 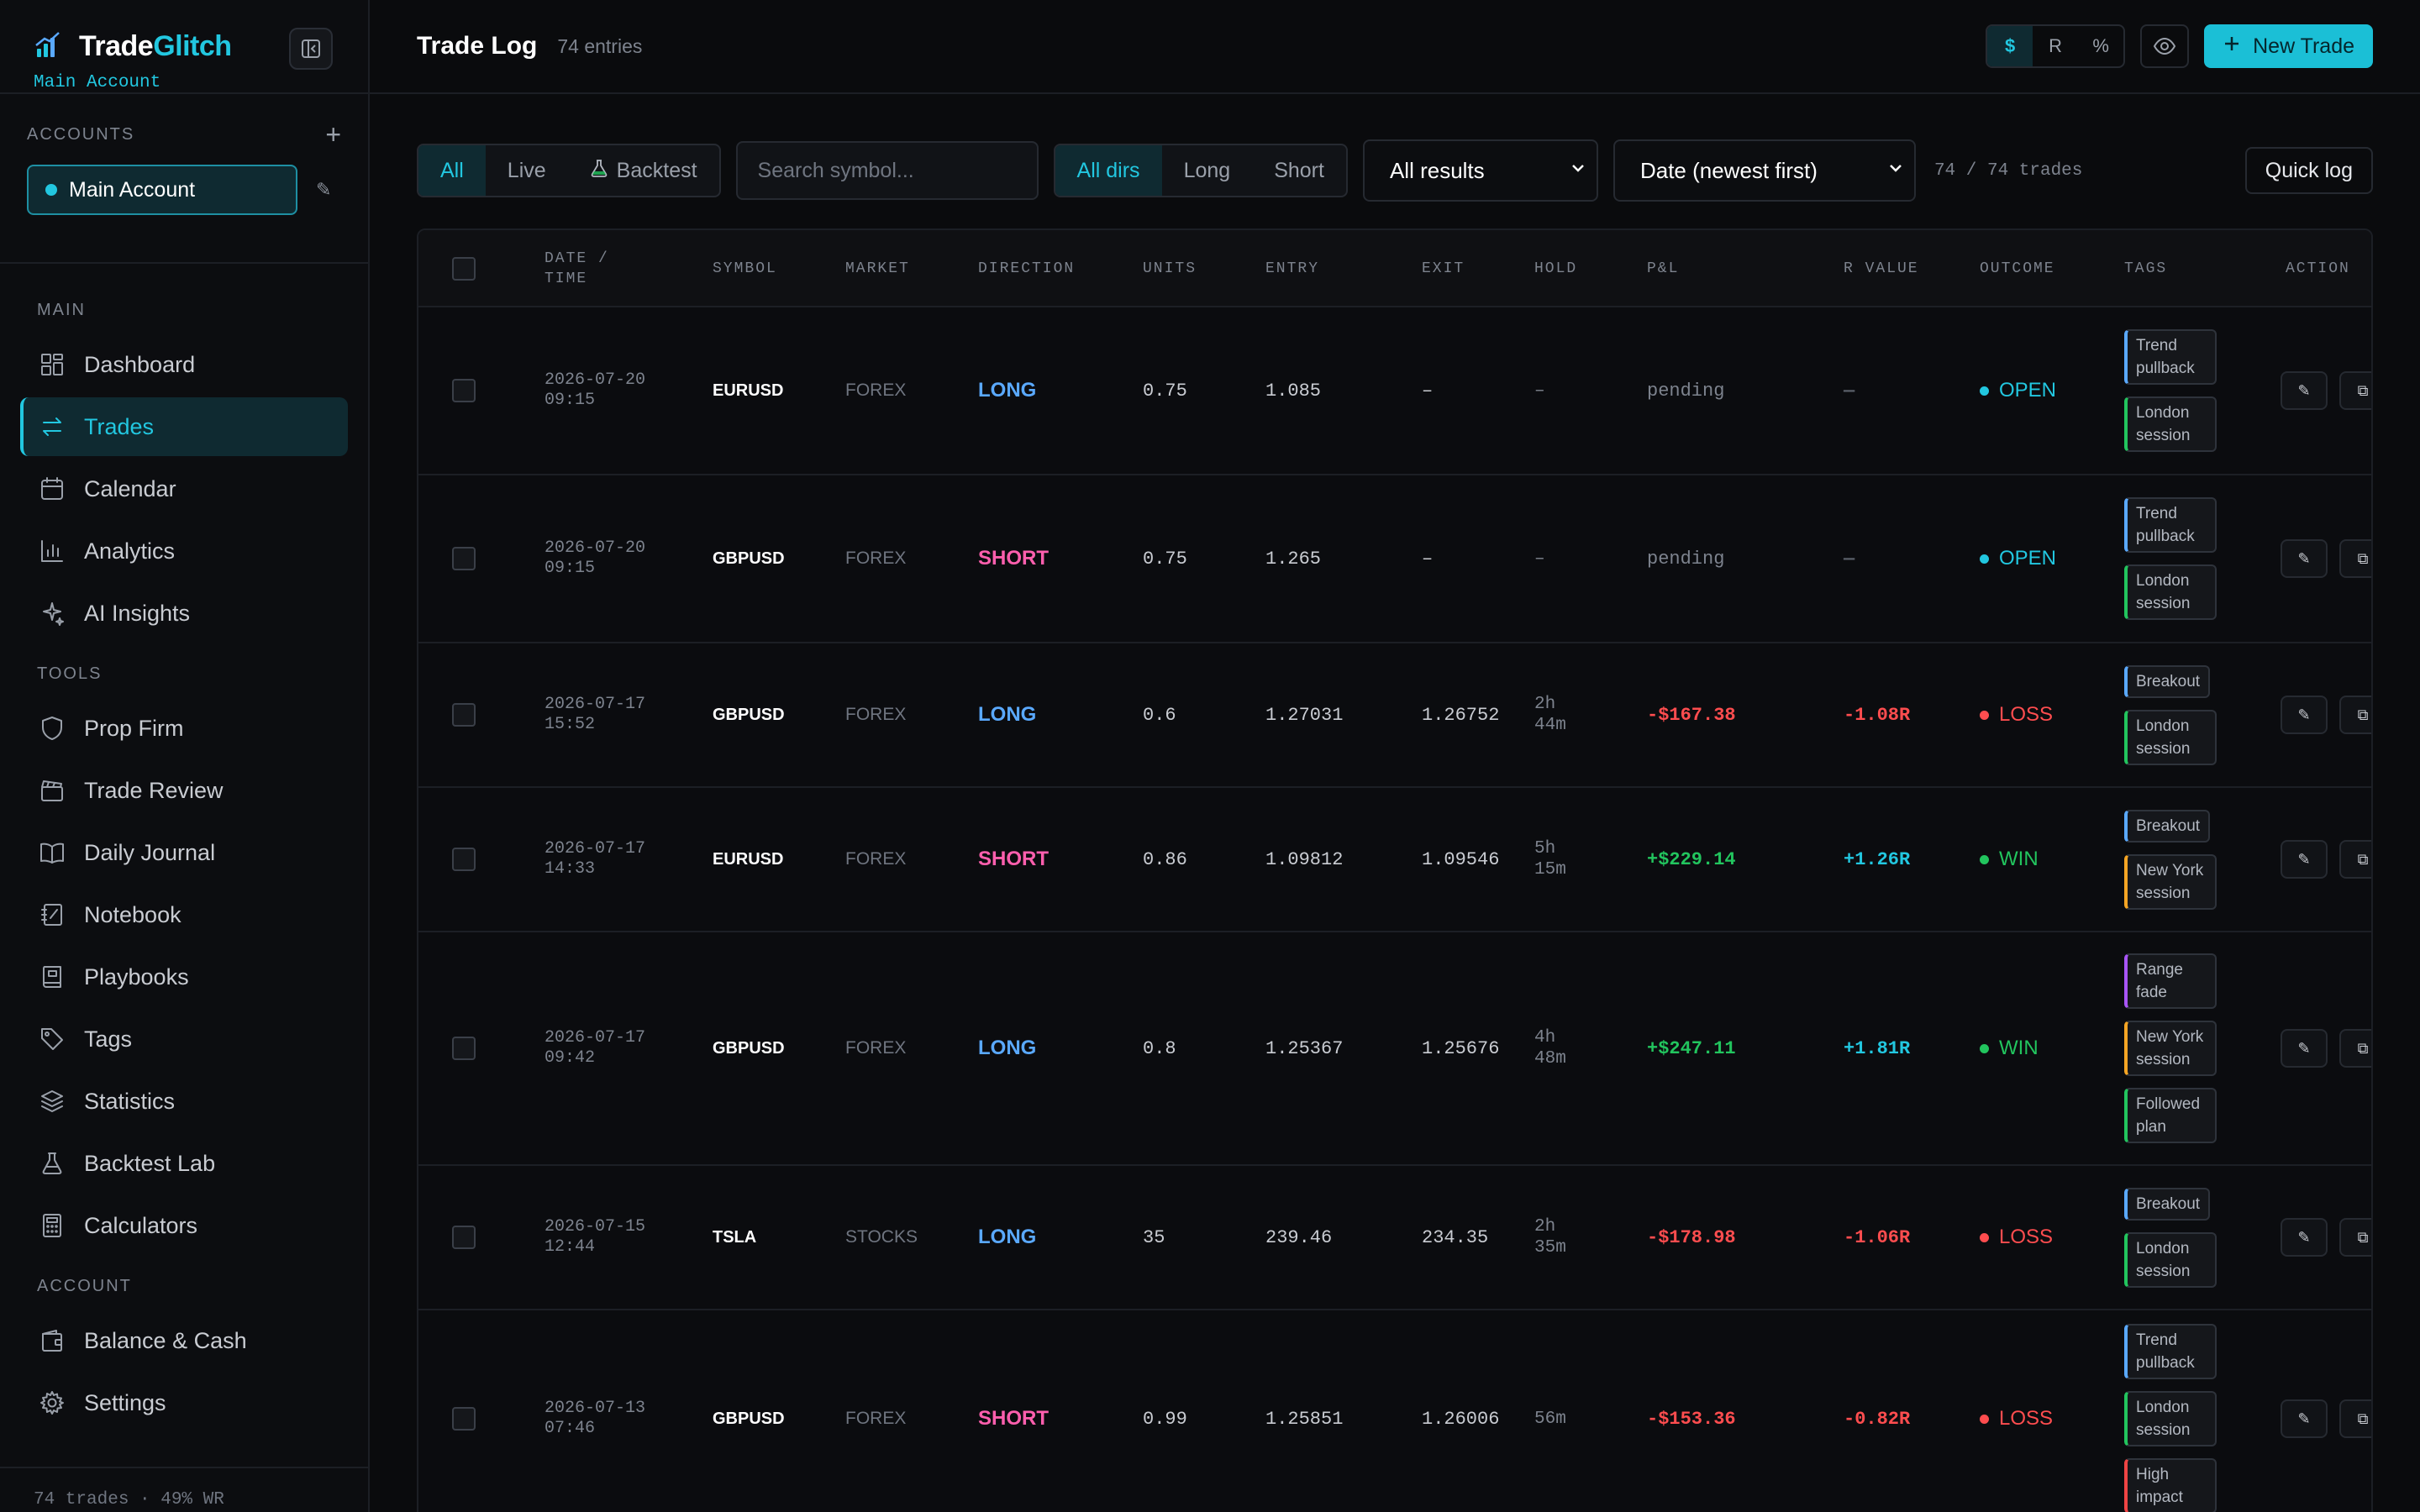 What do you see at coordinates (1894, 268) in the screenshot?
I see `column-header-r-value: R VALUE` at bounding box center [1894, 268].